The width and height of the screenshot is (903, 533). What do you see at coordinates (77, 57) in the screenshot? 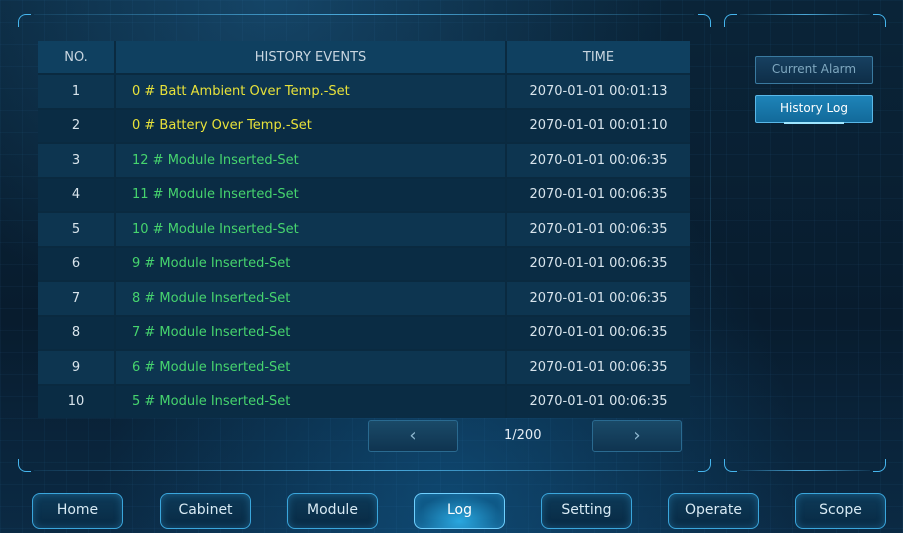
I see `column-header-no: NO.` at bounding box center [77, 57].